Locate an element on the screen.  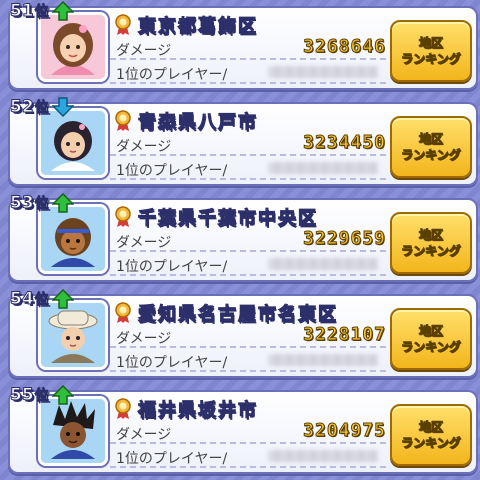
region-title: 愛知県名古屋市名東区 is located at coordinates (226, 313).